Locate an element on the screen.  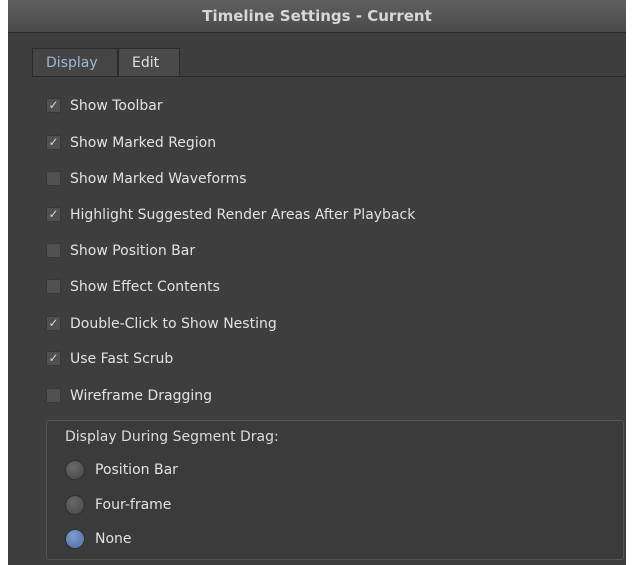
show-toolbar-checkbox: ✓ is located at coordinates (53, 105).